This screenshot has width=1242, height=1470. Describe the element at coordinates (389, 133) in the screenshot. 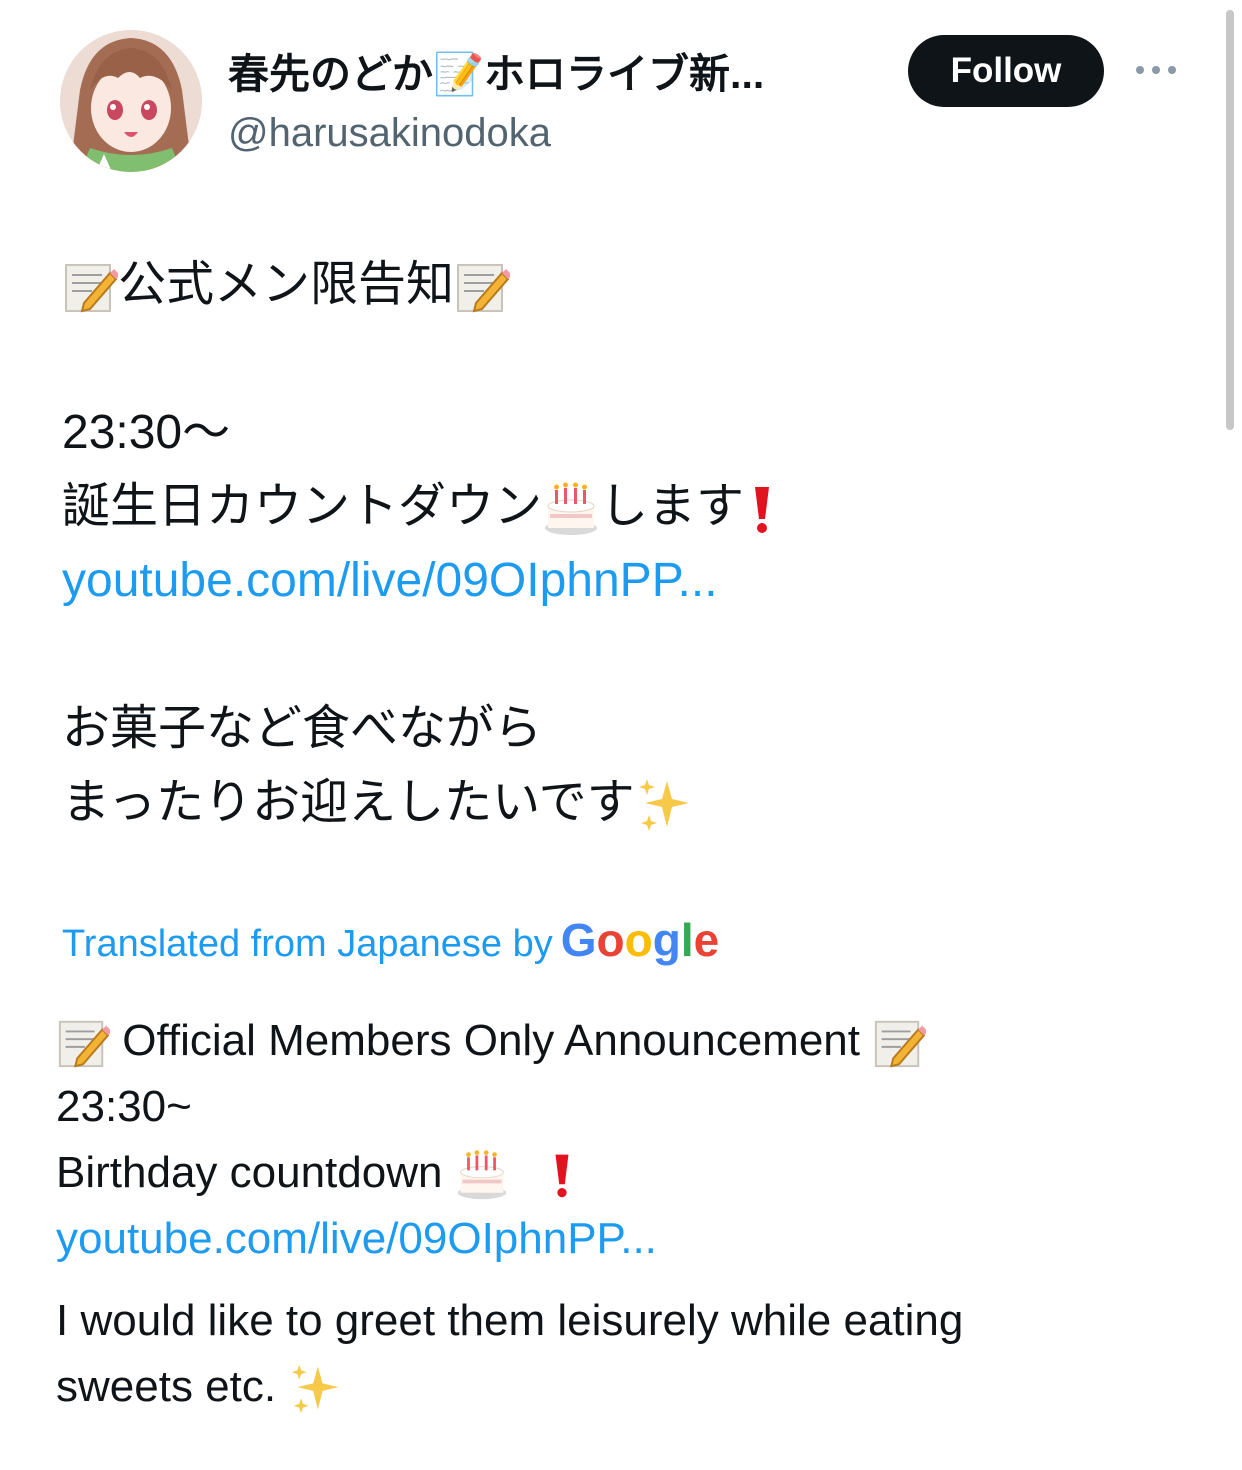

I see `user-handle: @harusakinodoka` at that location.